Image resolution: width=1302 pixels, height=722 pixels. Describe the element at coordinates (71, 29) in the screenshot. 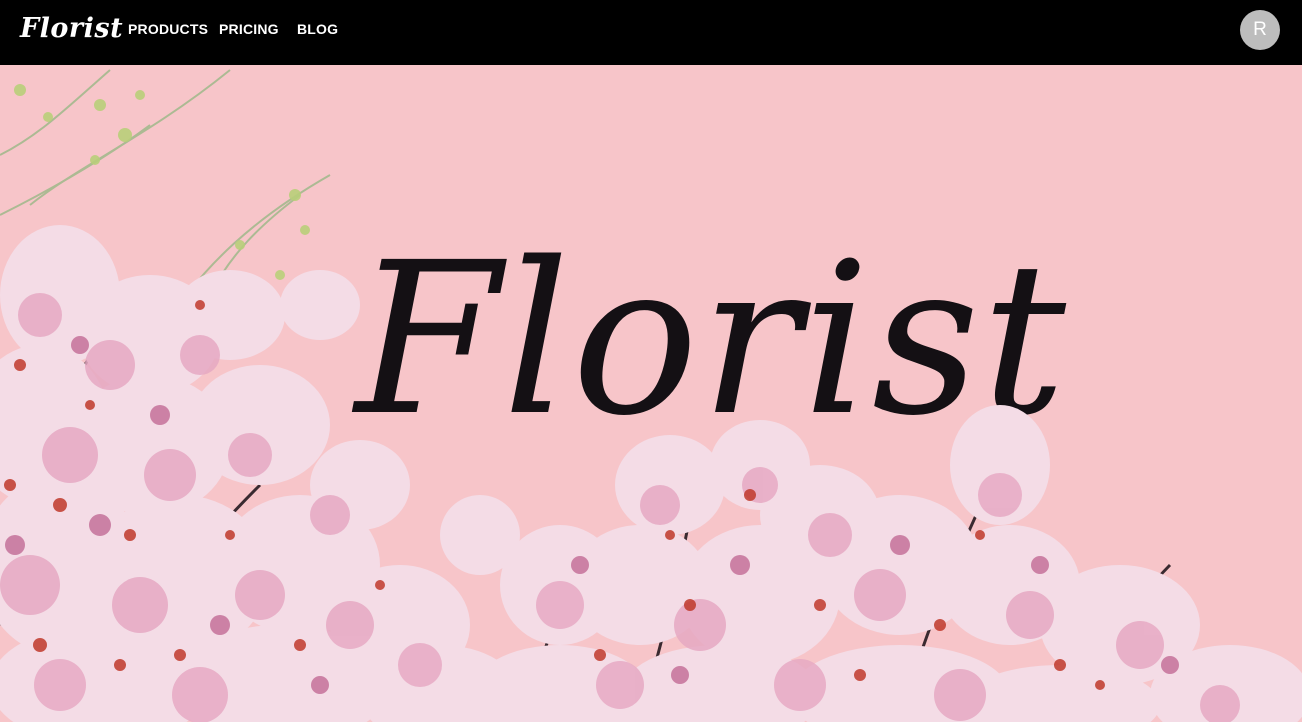

I see `brand-logo: Florist` at that location.